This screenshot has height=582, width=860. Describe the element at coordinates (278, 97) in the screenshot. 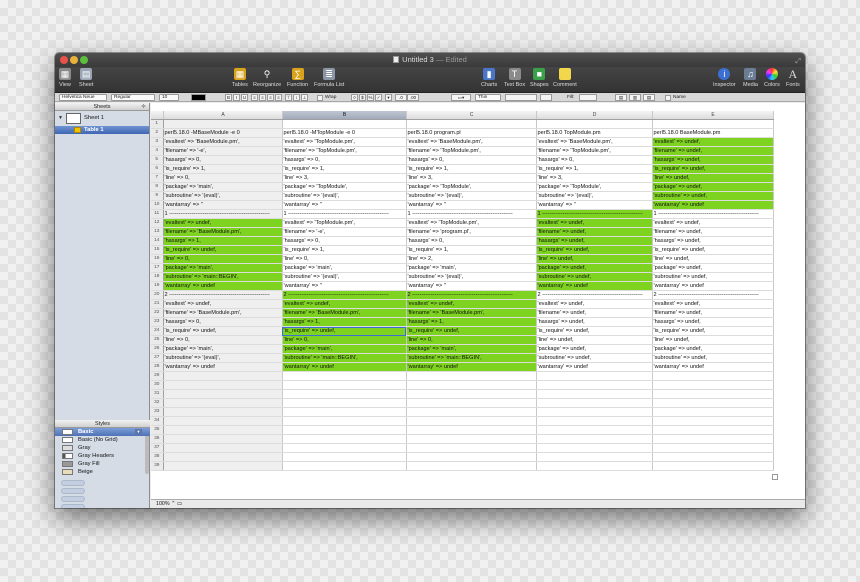

I see `justify-icon: ≡` at that location.